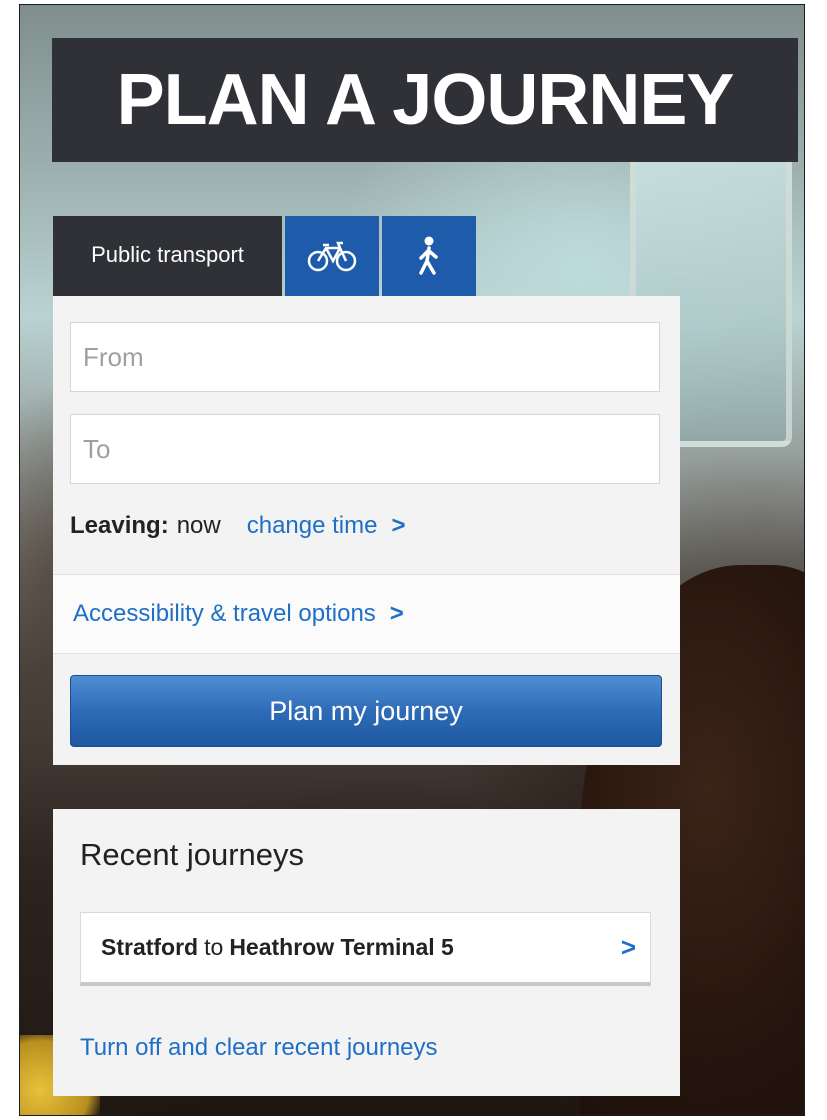  What do you see at coordinates (198, 525) in the screenshot?
I see `leaving-value: now` at bounding box center [198, 525].